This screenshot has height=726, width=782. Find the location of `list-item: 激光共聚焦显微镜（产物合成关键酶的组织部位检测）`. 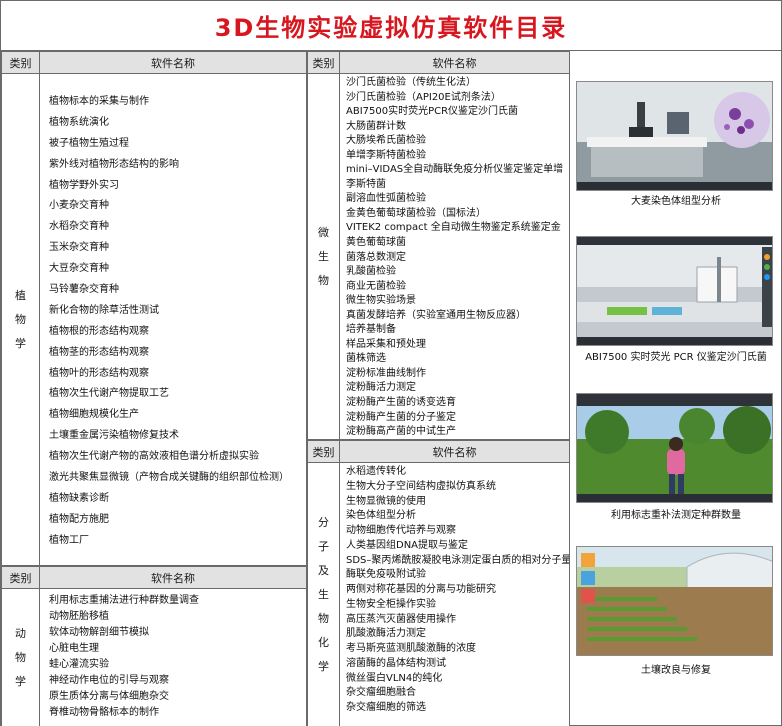

list-item: 激光共聚焦显微镜（产物合成关键酶的组织部位检测） is located at coordinates (169, 478).